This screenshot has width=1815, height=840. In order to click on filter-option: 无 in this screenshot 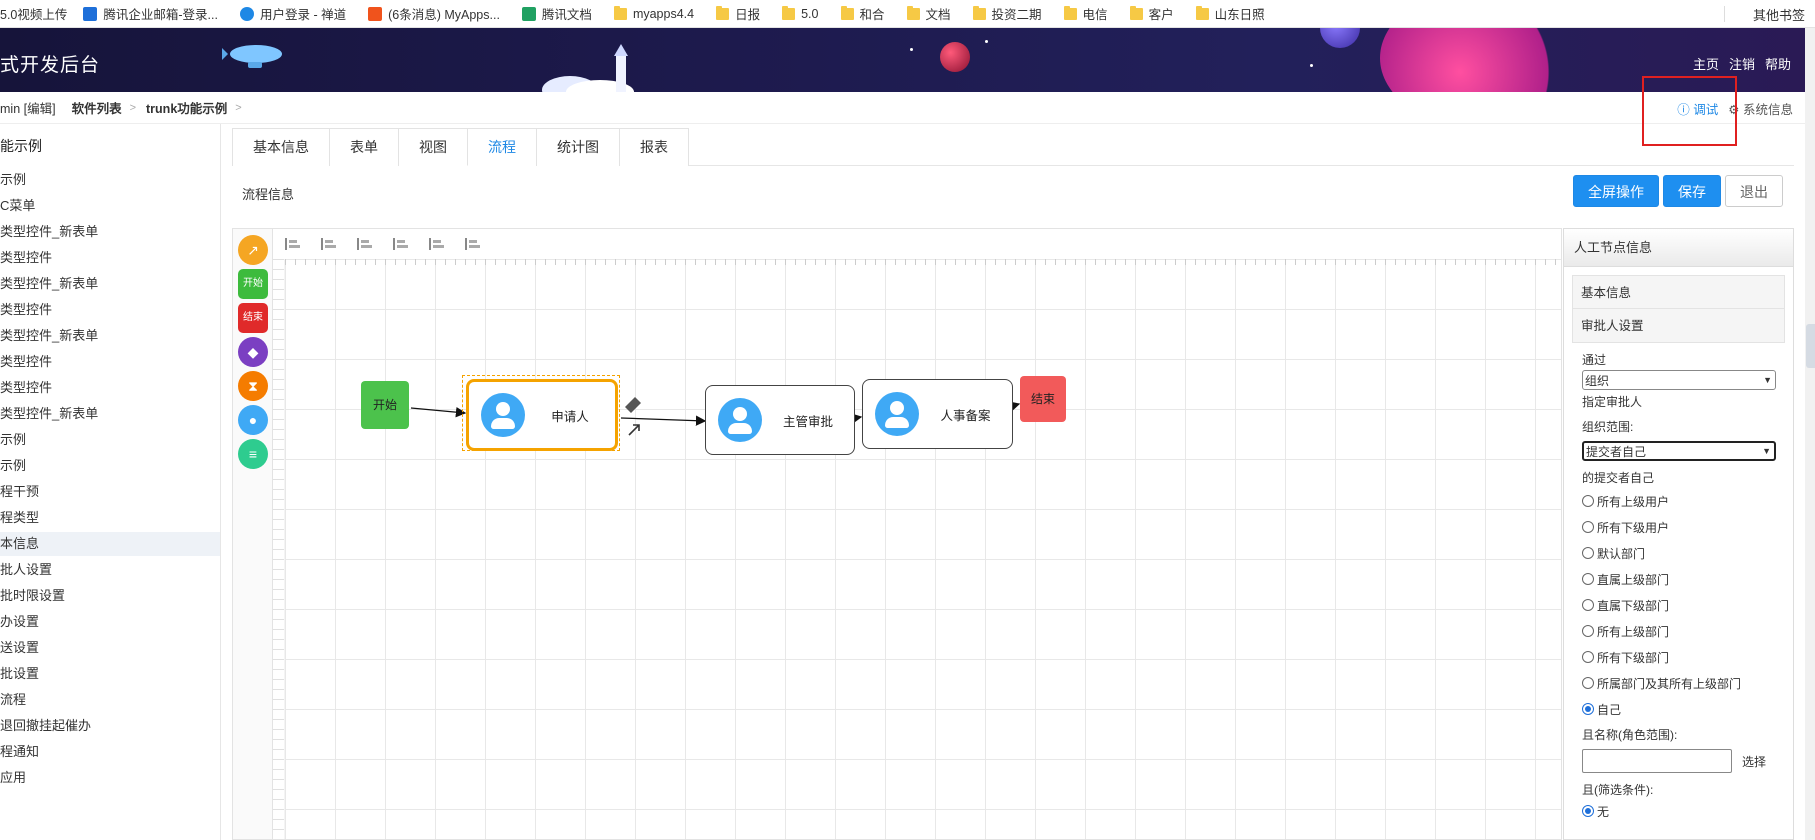, I will do `click(1683, 811)`.